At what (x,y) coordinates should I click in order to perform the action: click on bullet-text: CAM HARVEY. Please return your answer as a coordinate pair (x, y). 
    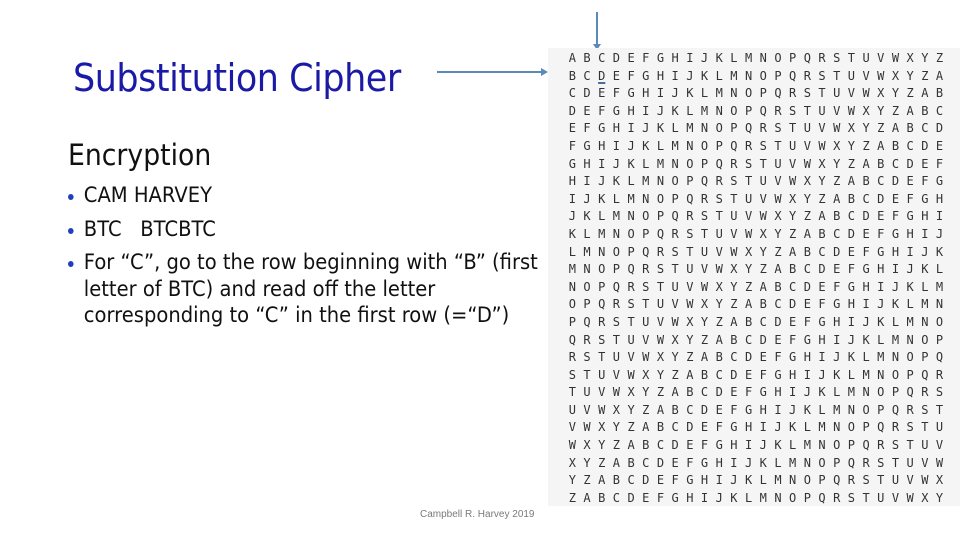
    Looking at the image, I should click on (148, 195).